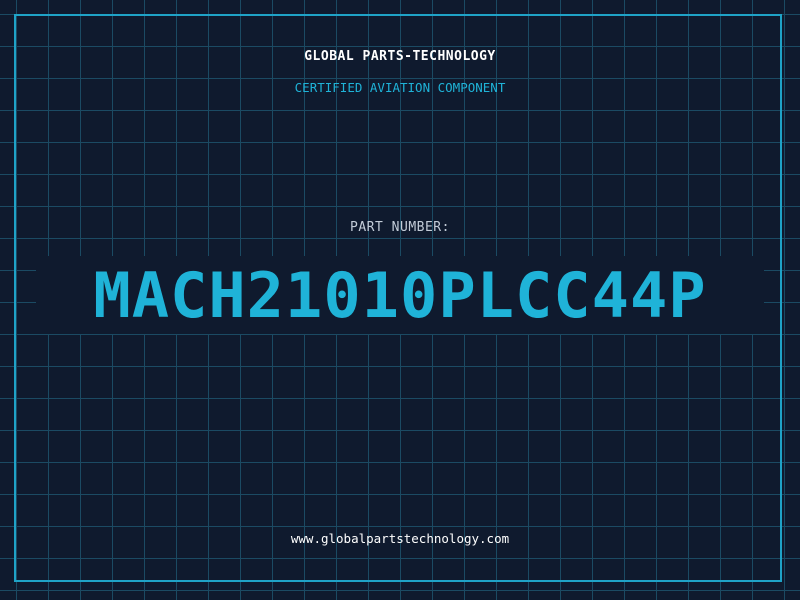 The image size is (800, 600). What do you see at coordinates (400, 538) in the screenshot?
I see `website-url: www.globalpartstechnology.com` at bounding box center [400, 538].